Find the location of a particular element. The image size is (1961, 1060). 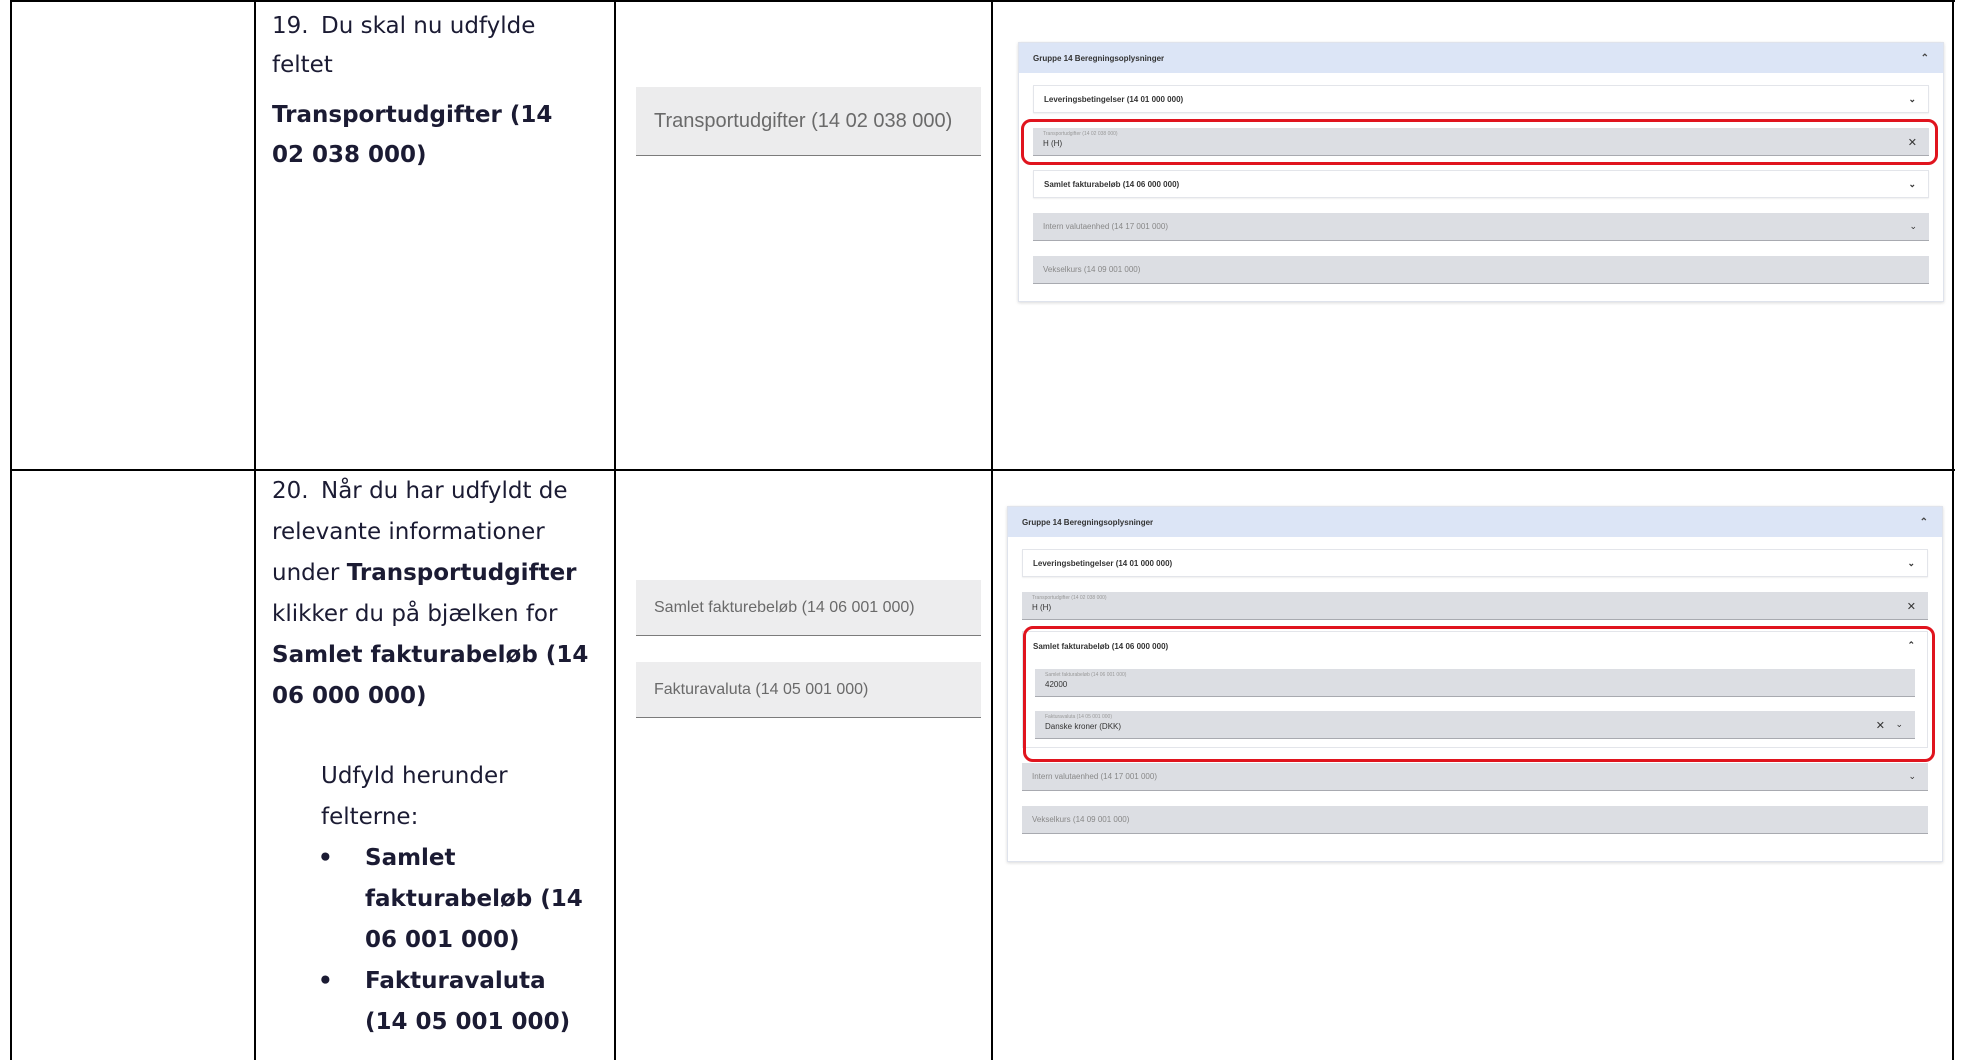

highlight-transport is located at coordinates (1479, 142).